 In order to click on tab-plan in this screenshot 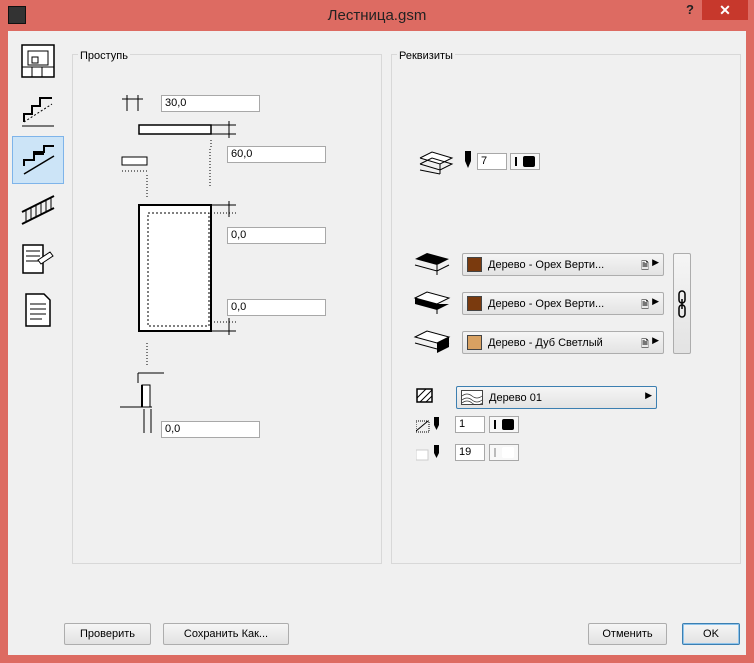, I will do `click(38, 61)`.